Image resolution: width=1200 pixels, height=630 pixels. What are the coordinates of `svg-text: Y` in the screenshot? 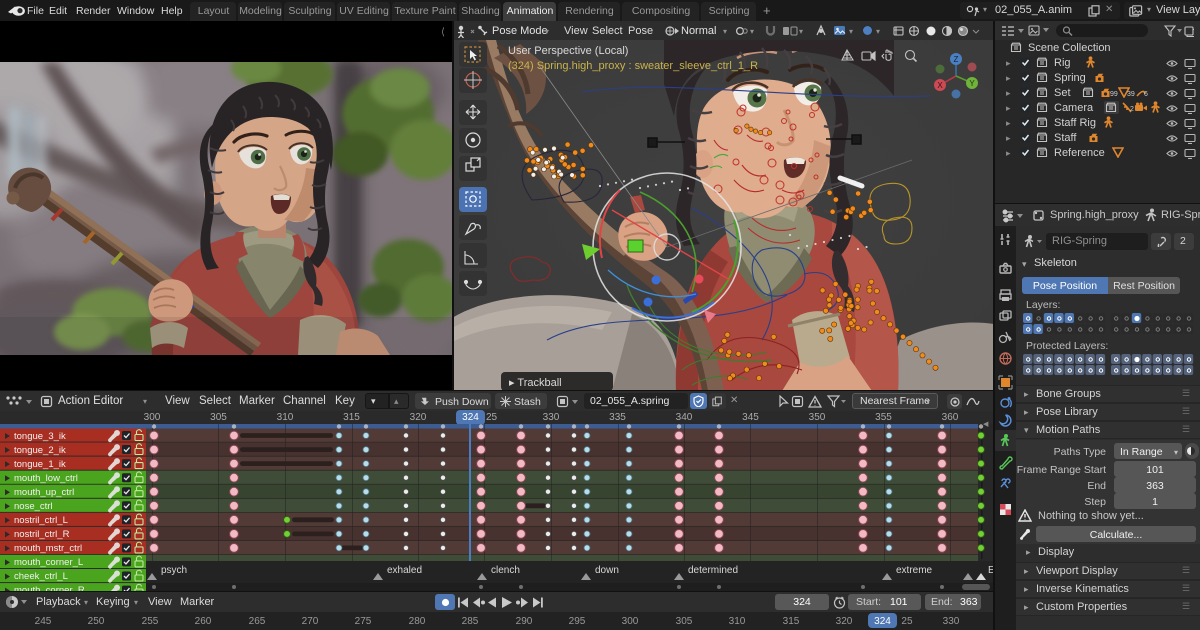 It's located at (972, 83).